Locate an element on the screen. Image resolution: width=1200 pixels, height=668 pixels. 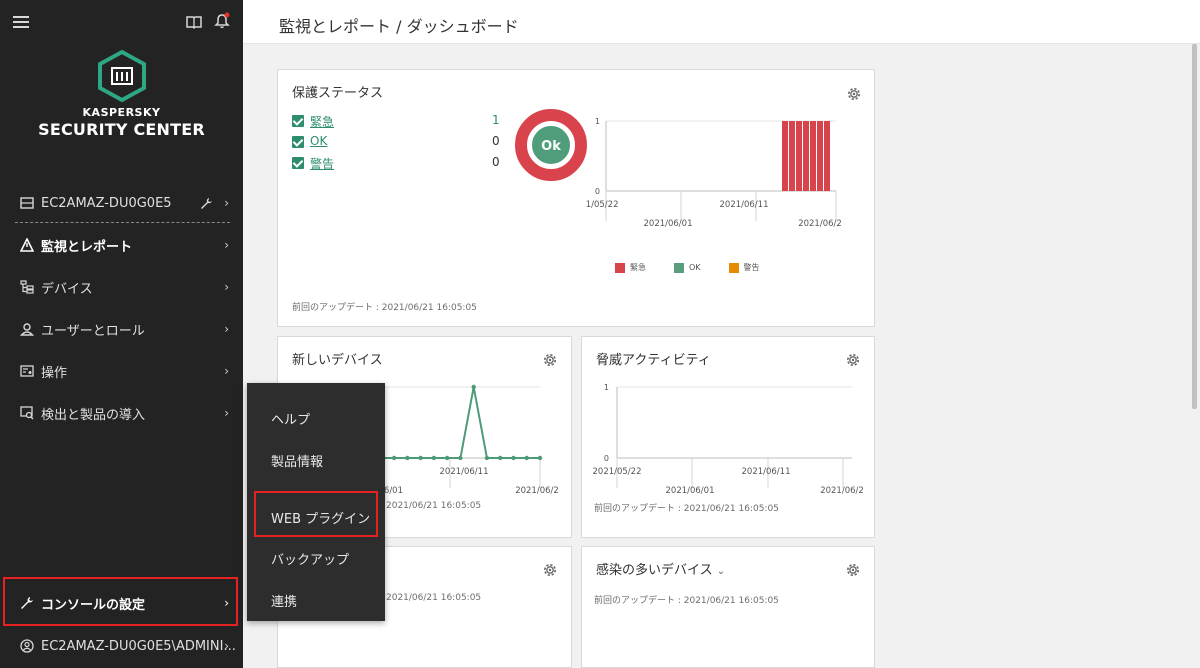
warning-icon is located at coordinates (27, 245).